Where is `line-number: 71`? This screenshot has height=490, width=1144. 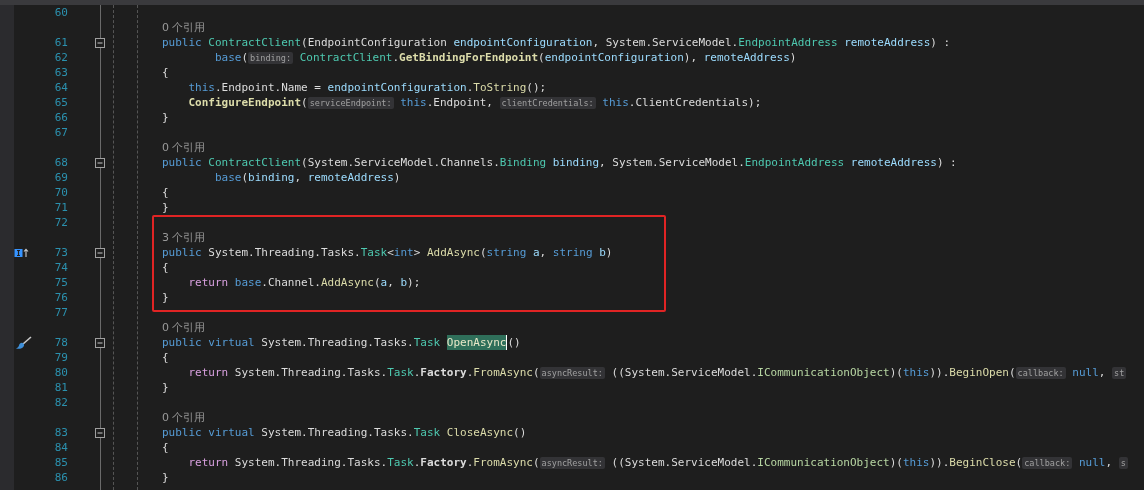 line-number: 71 is located at coordinates (61, 207).